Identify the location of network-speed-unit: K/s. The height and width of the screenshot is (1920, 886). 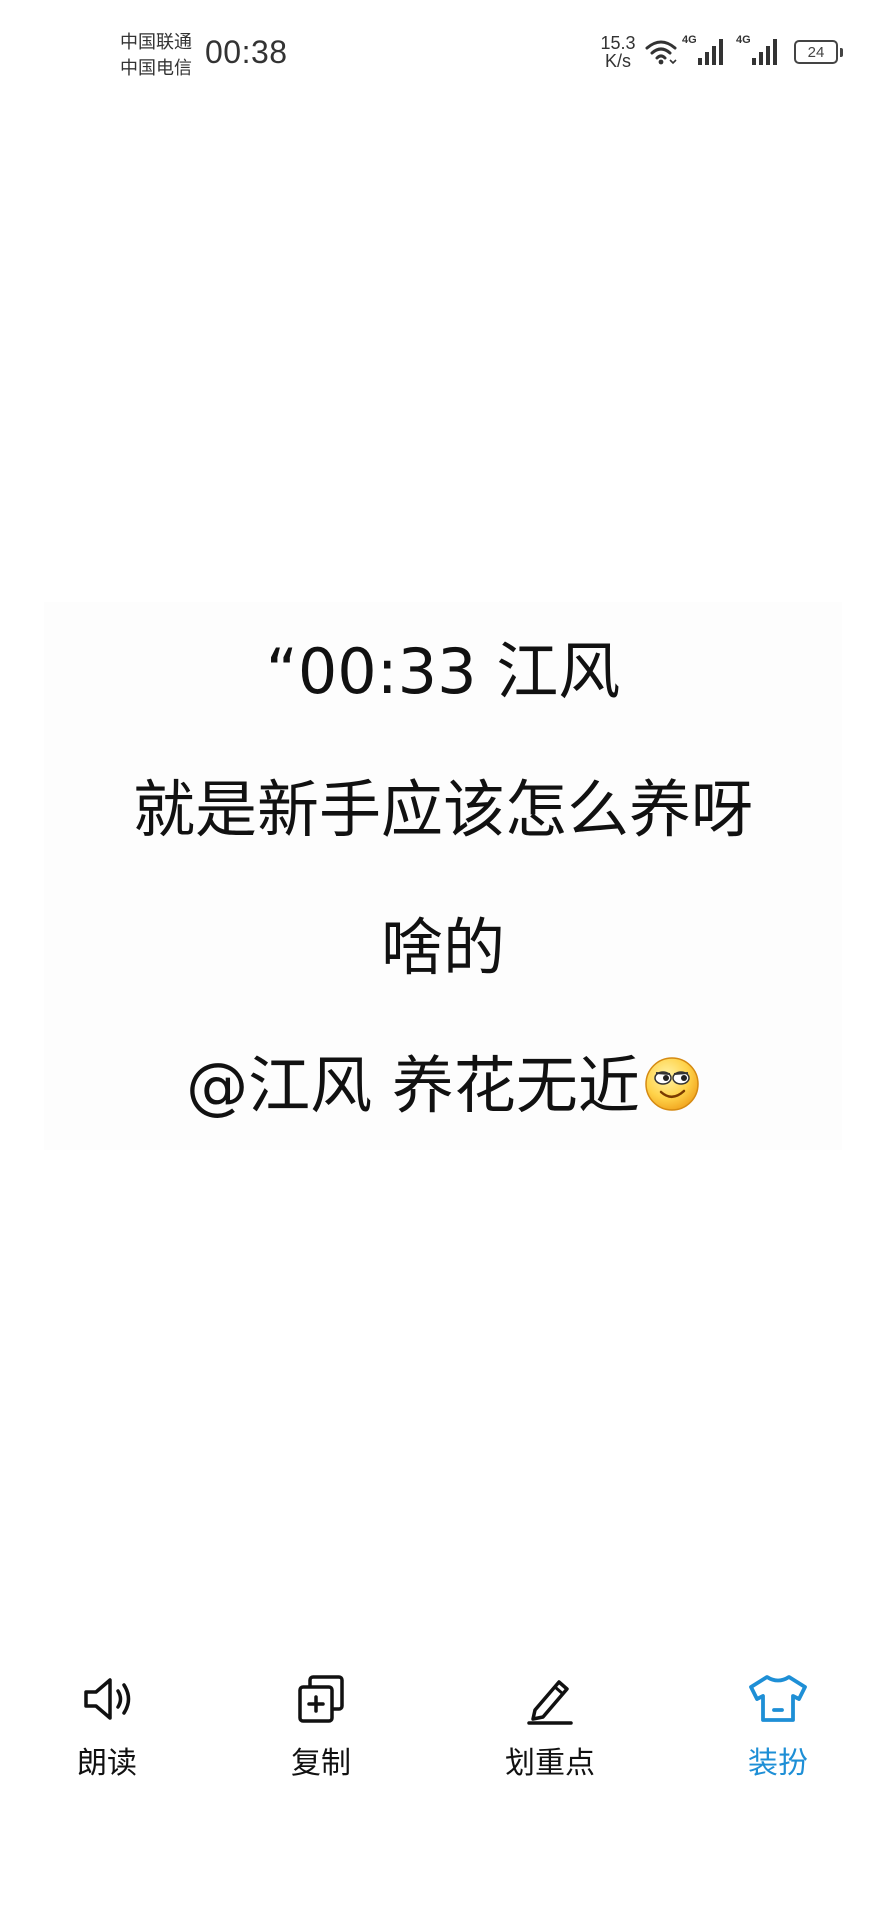
(617, 61).